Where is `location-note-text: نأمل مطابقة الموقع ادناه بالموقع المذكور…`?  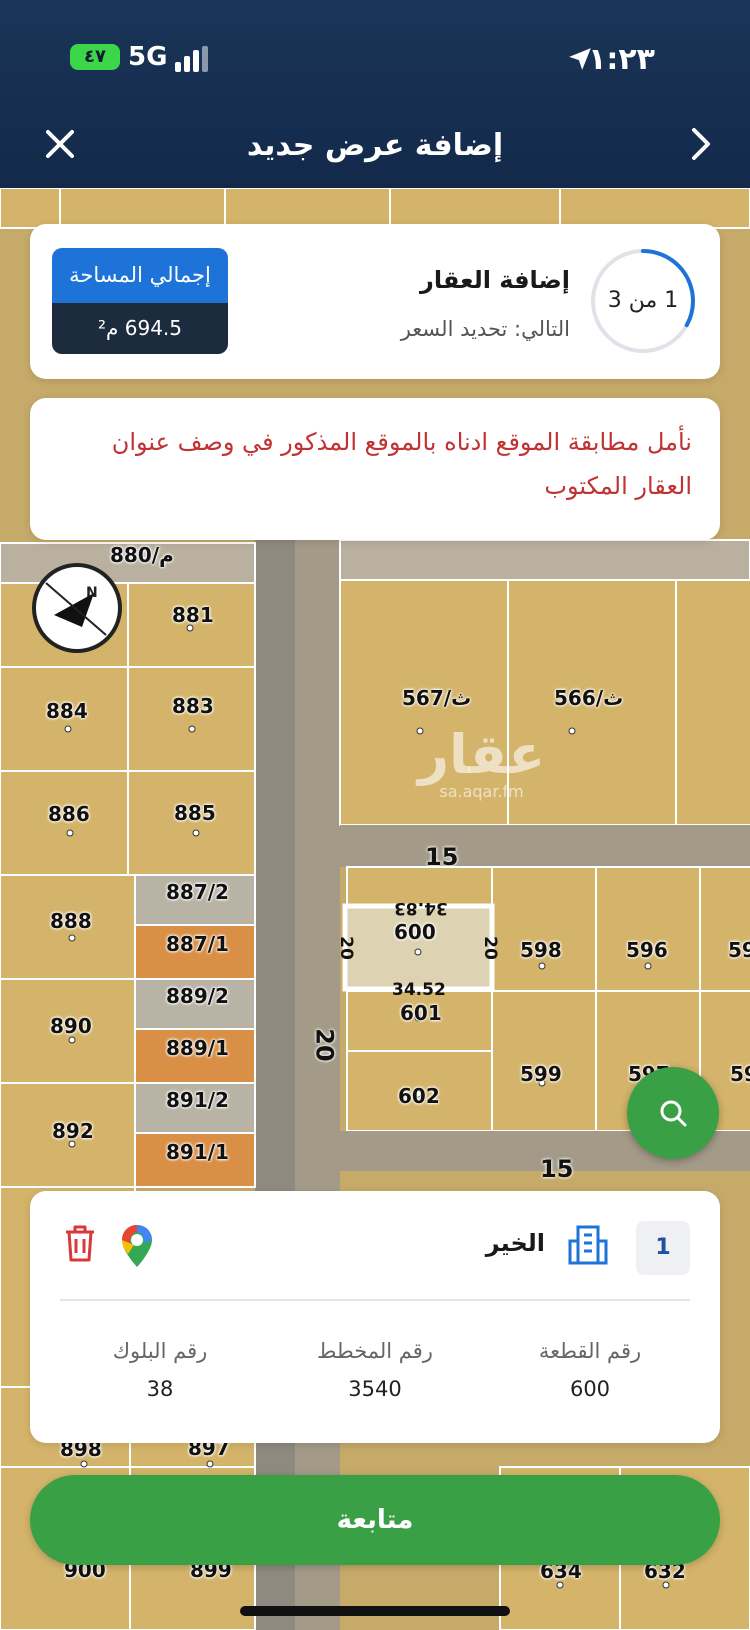
location-note-text: نأمل مطابقة الموقع ادناه بالموقع المذكور… is located at coordinates (401, 464).